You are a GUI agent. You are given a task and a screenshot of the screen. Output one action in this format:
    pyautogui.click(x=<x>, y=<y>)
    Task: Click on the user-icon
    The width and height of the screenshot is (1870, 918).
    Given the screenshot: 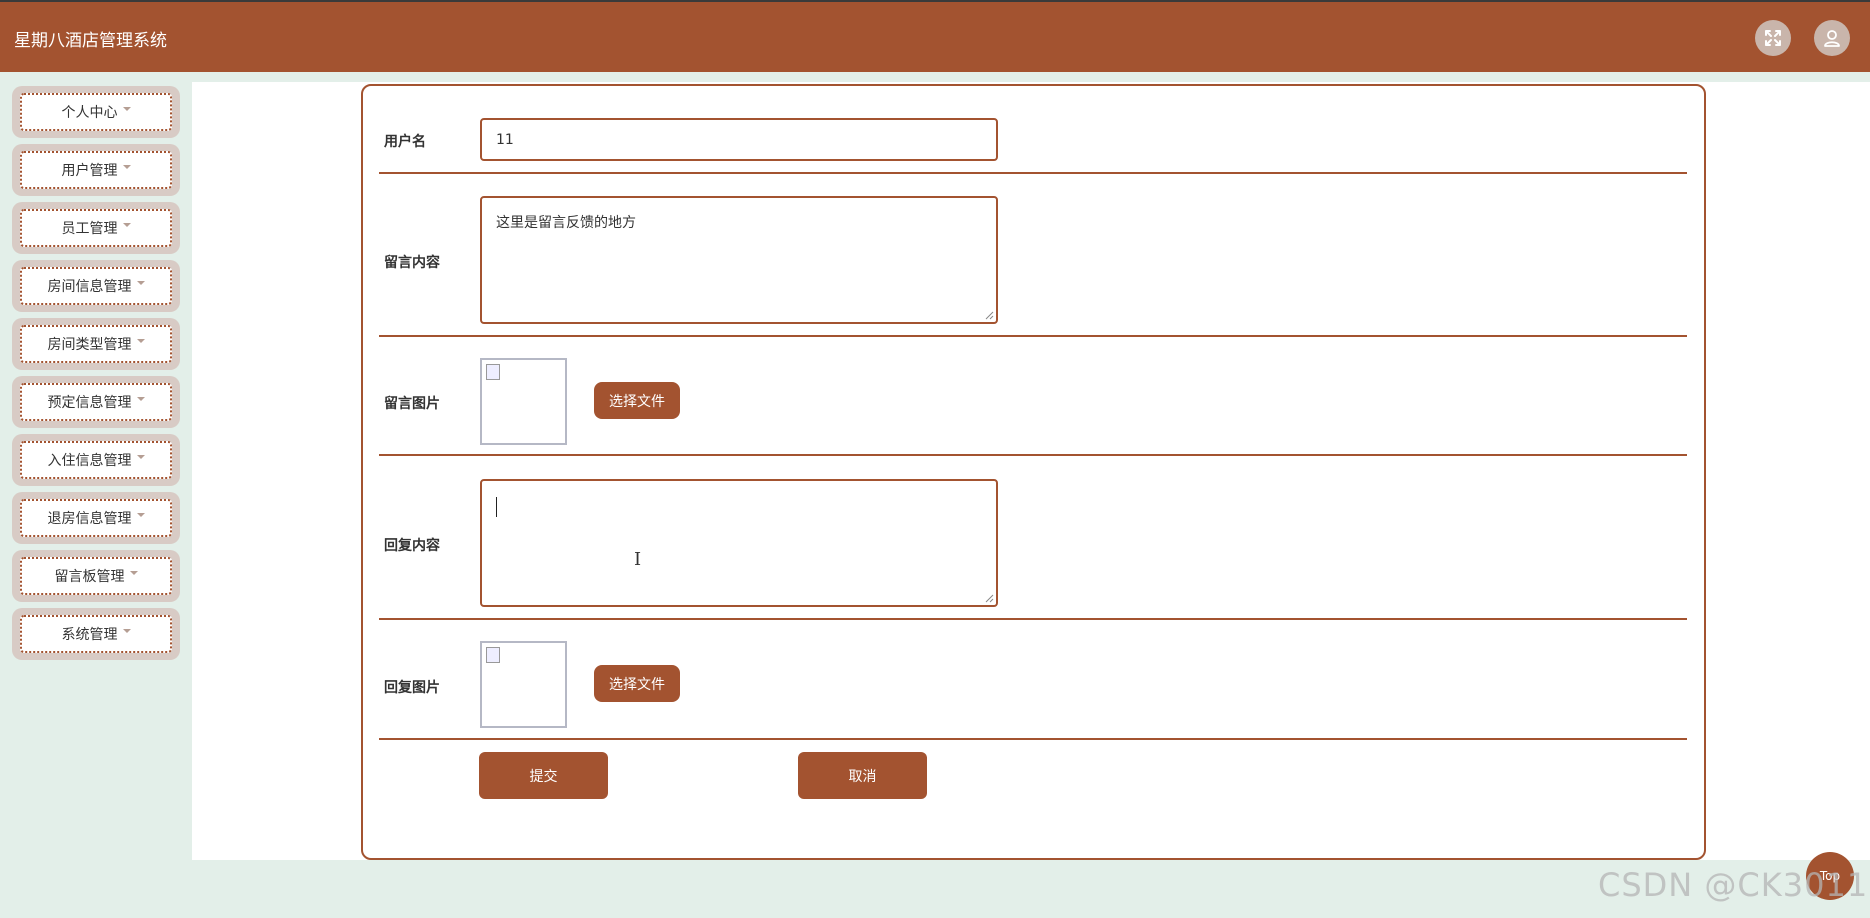 What is the action you would take?
    pyautogui.click(x=1832, y=38)
    